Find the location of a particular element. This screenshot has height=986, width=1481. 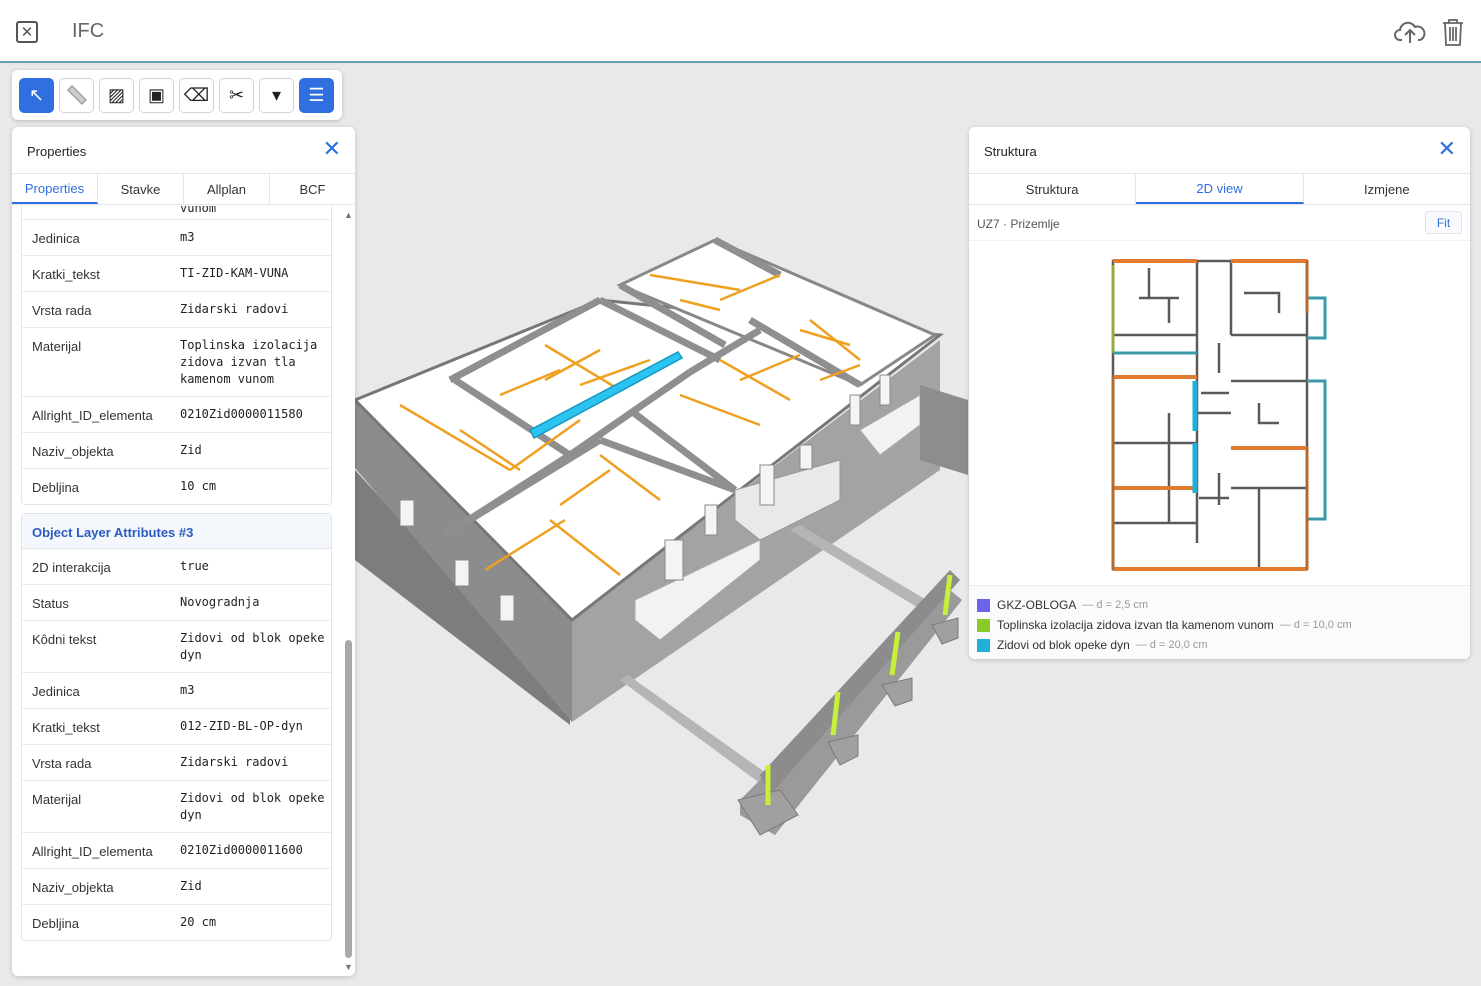

trash-icon is located at coordinates (1453, 32).